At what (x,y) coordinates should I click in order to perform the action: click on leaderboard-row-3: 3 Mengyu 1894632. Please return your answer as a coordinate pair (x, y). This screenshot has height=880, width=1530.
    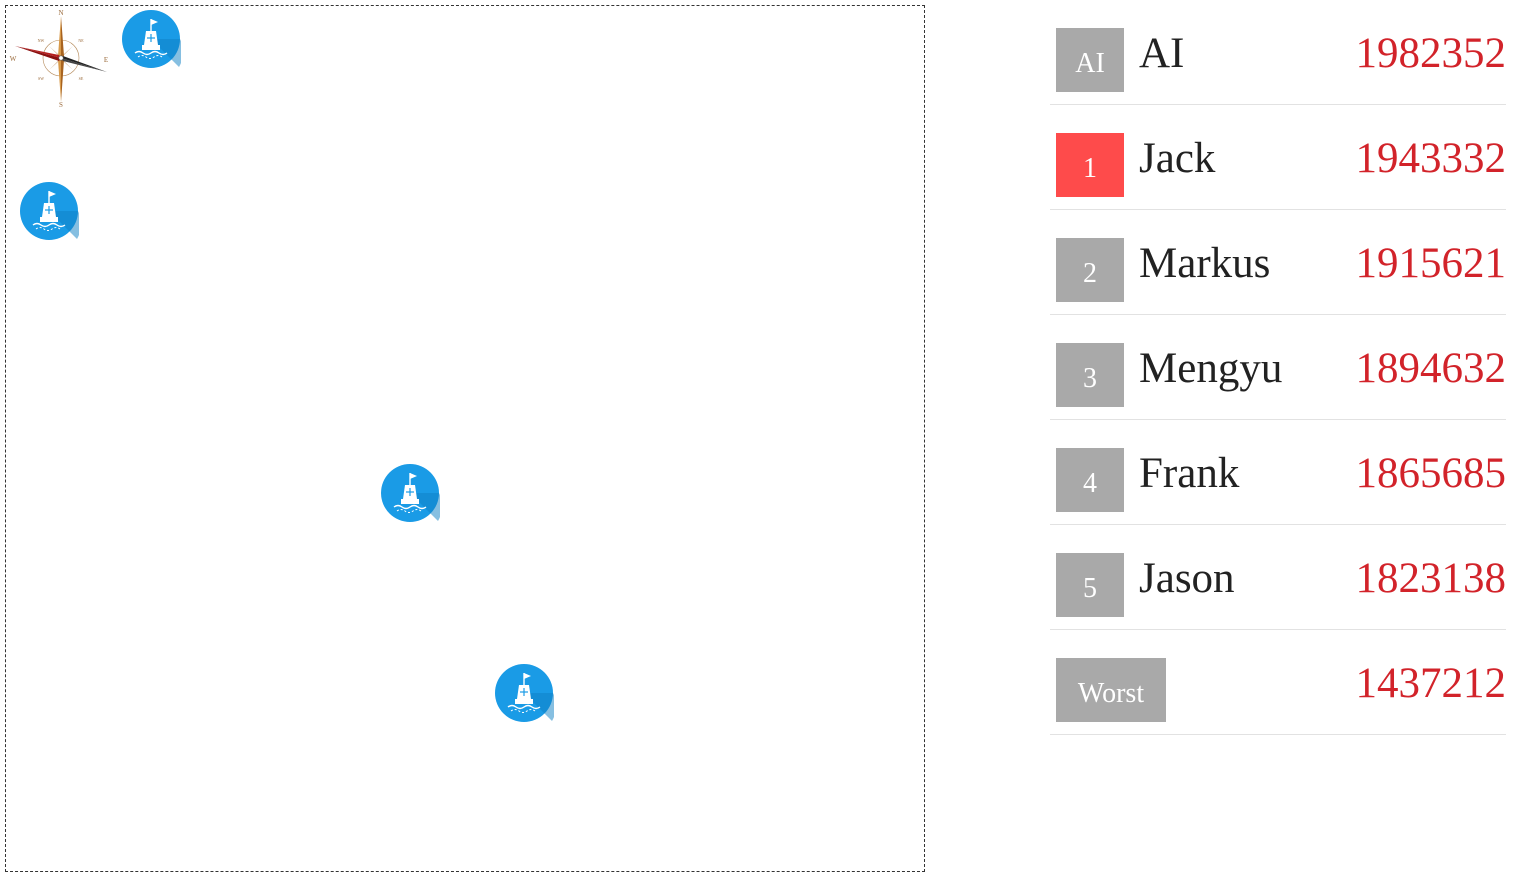
    Looking at the image, I should click on (1278, 367).